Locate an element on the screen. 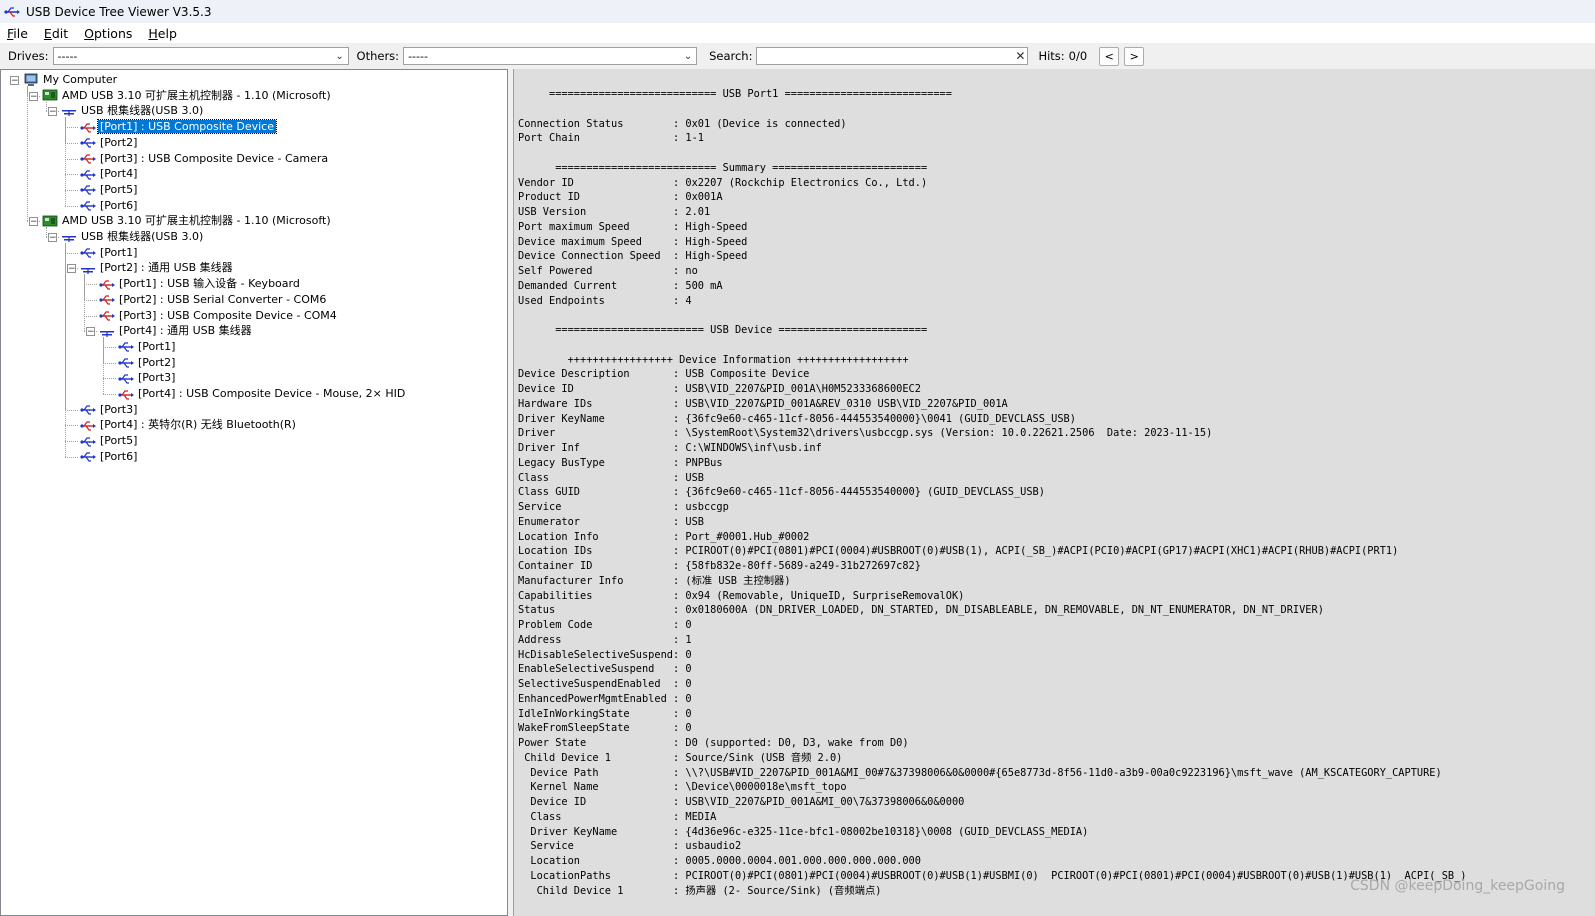 The height and width of the screenshot is (916, 1595). tree-node-label: [Port5] is located at coordinates (119, 441).